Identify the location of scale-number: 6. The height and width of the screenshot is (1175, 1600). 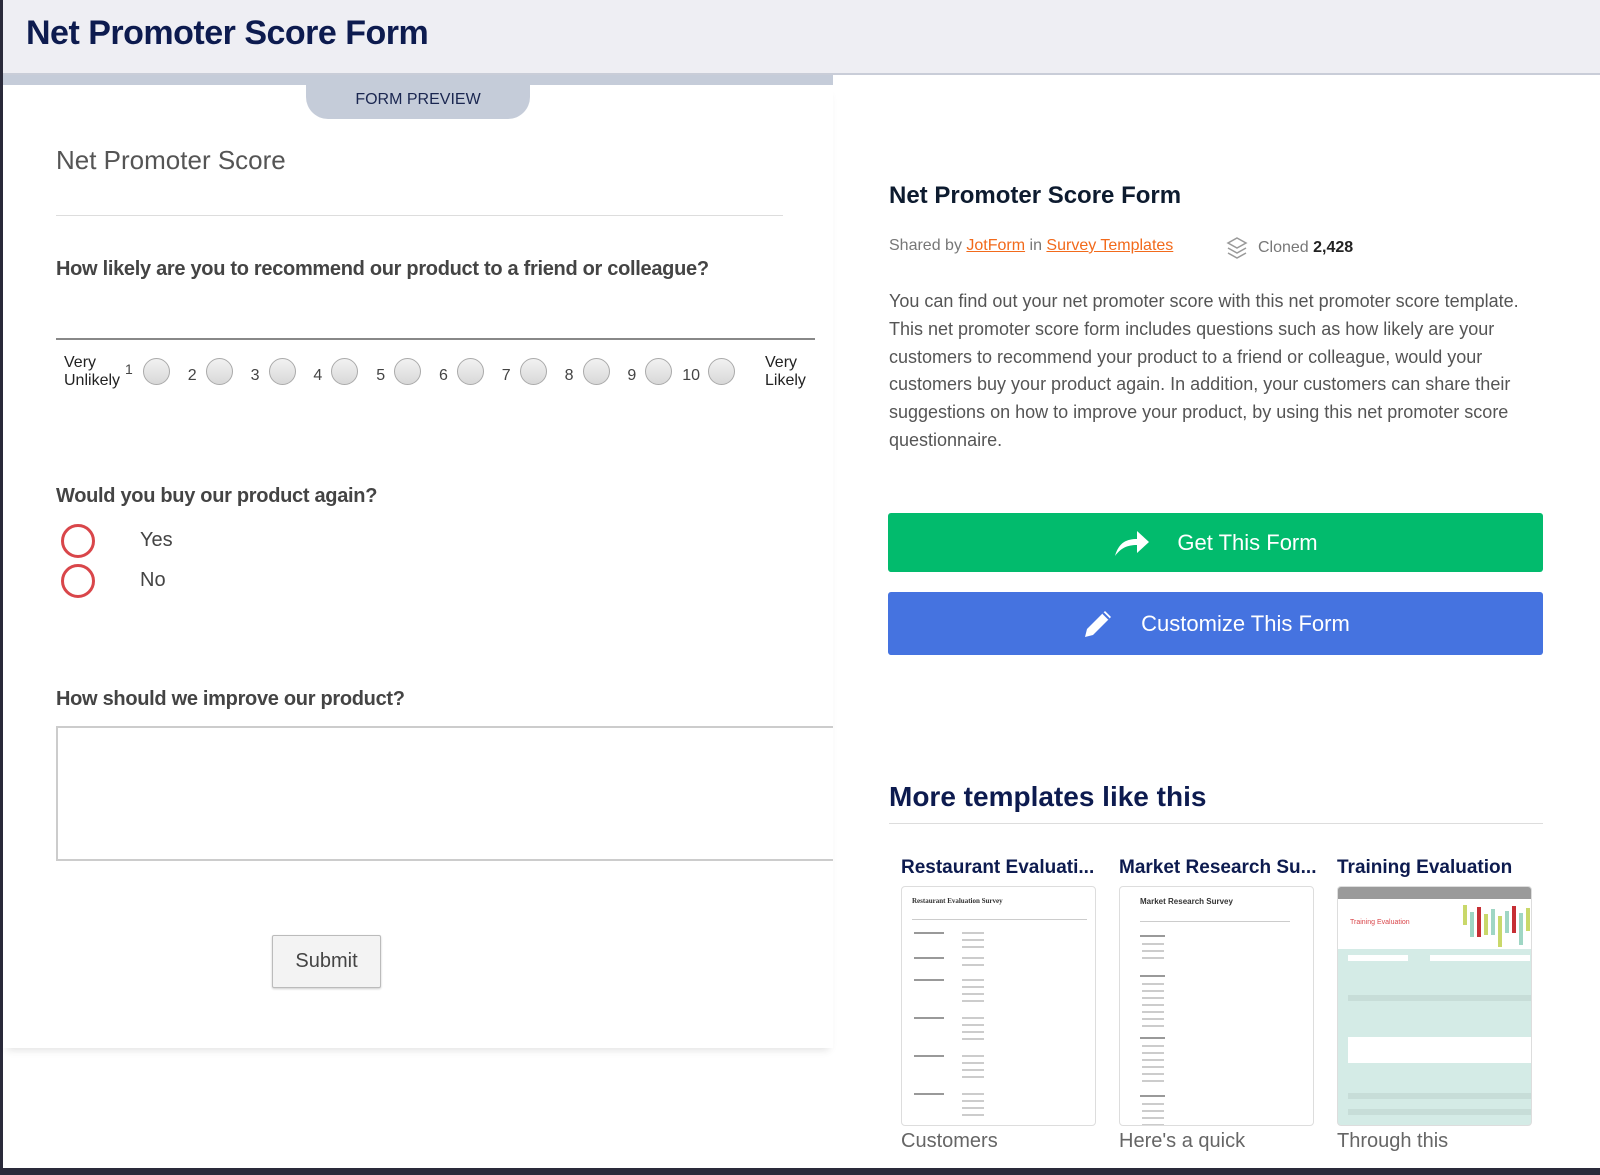
(443, 375).